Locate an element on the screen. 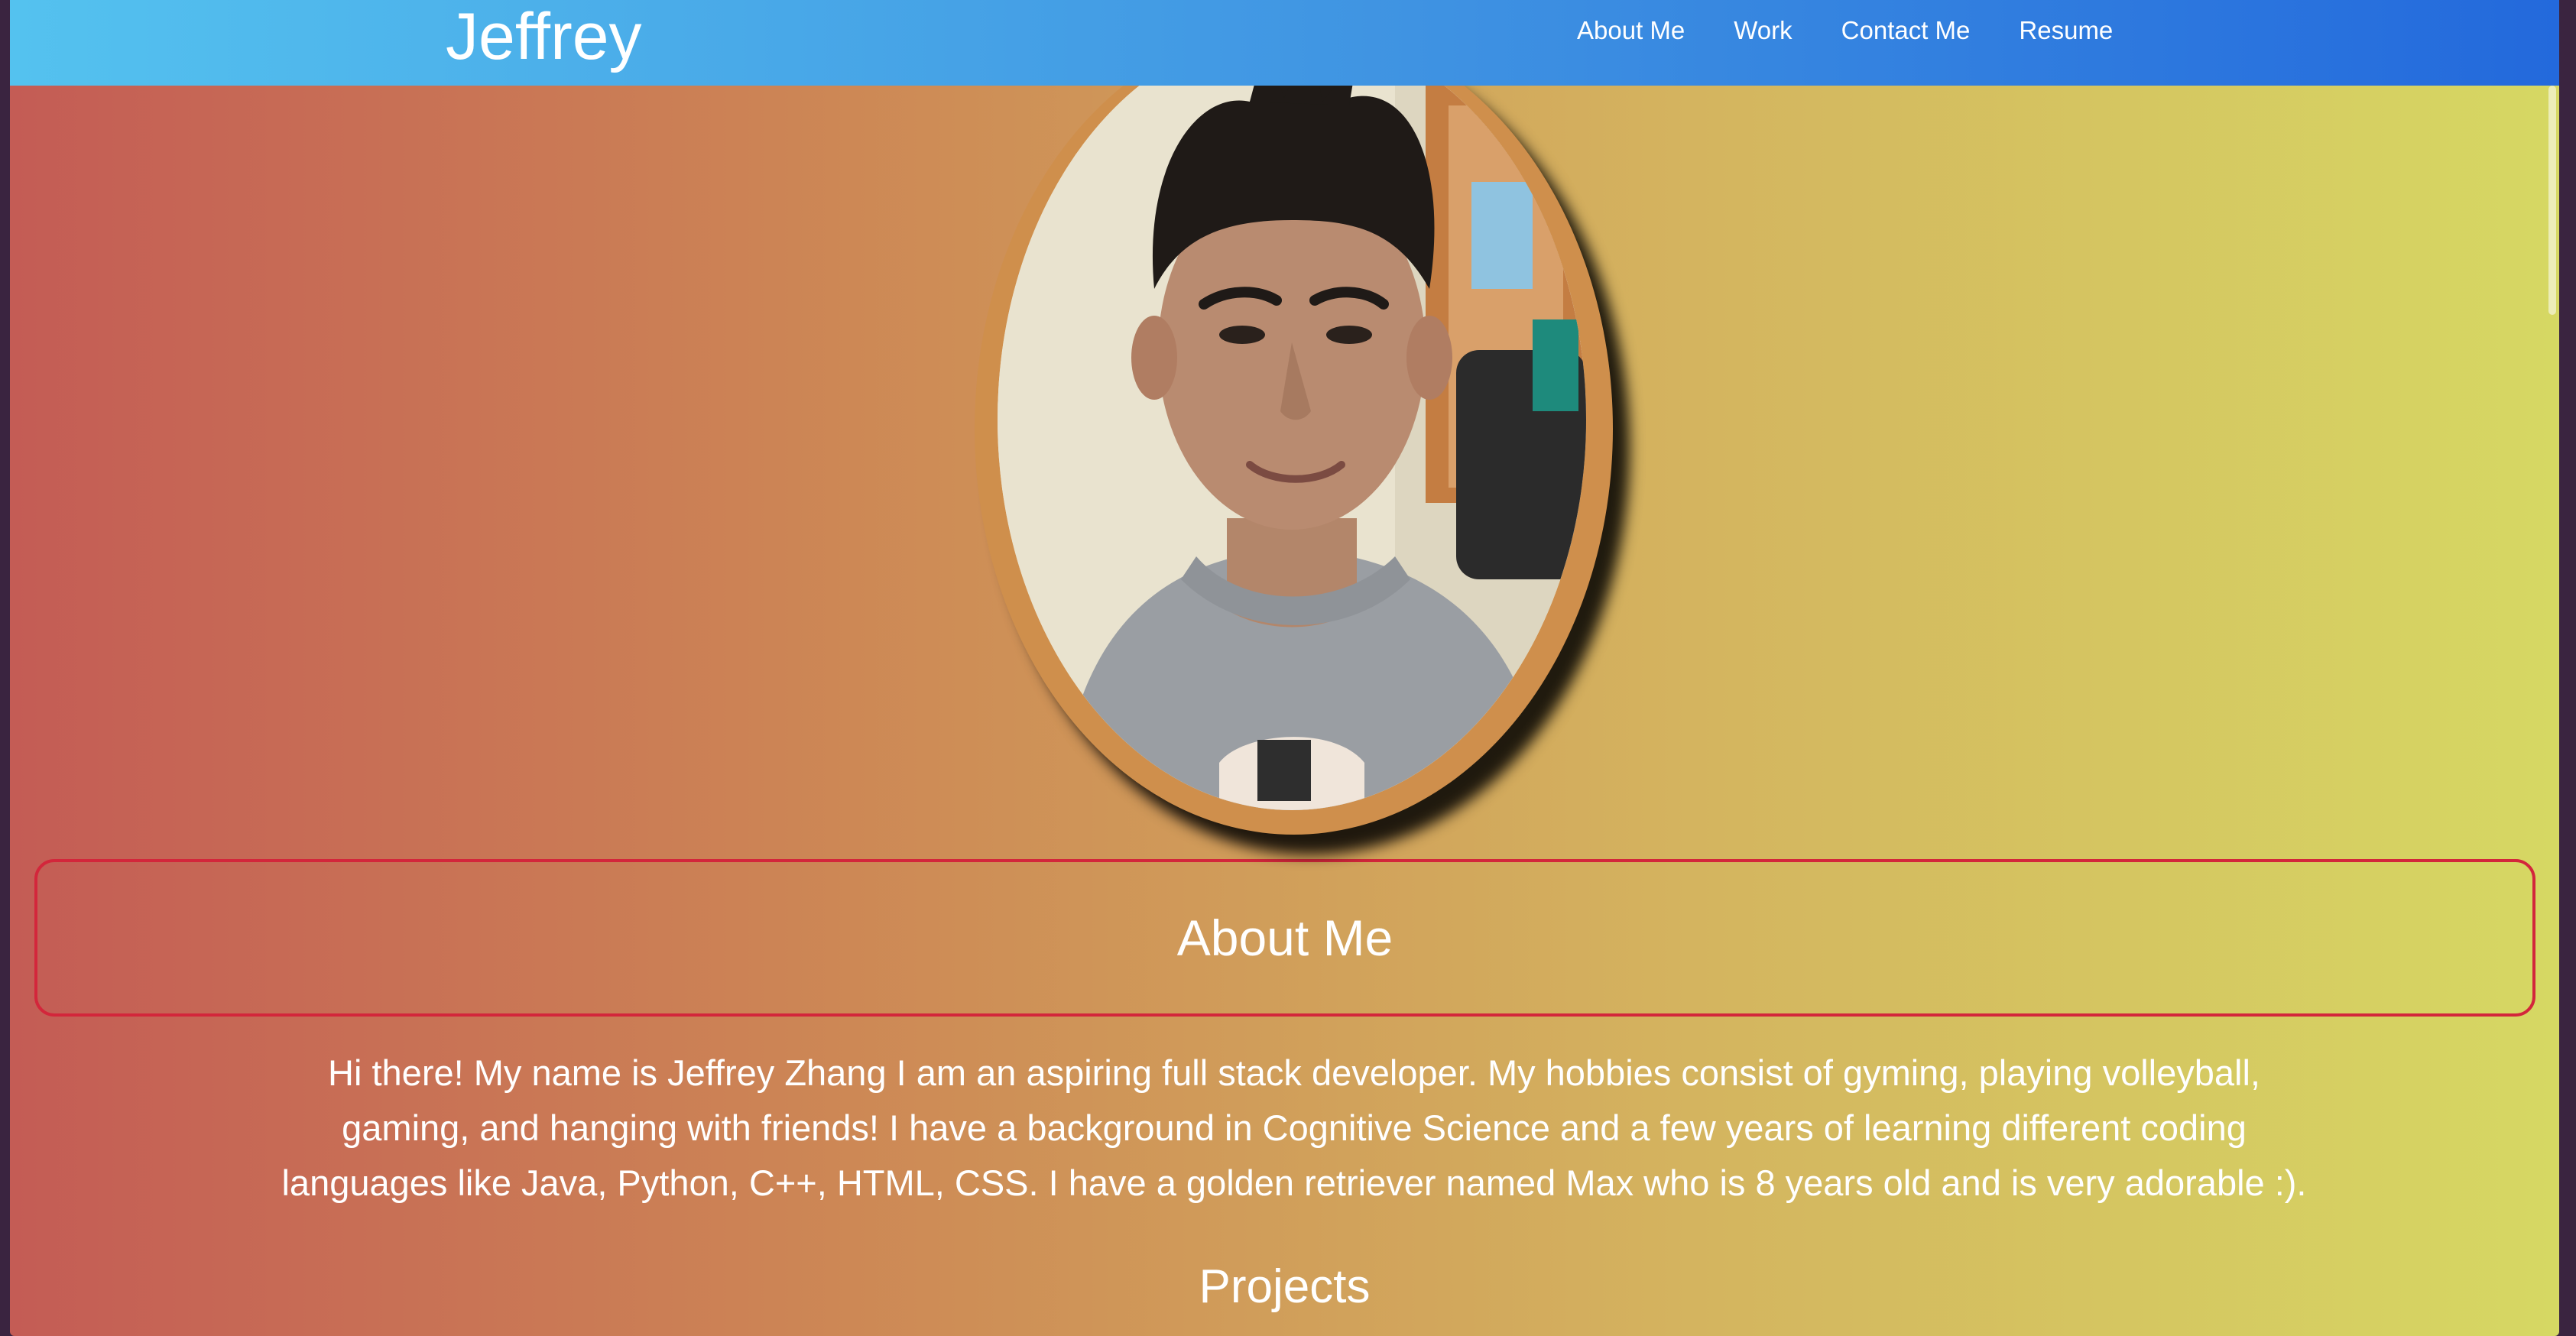 The width and height of the screenshot is (2576, 1336). about-me-heading-box: About Me is located at coordinates (1284, 938).